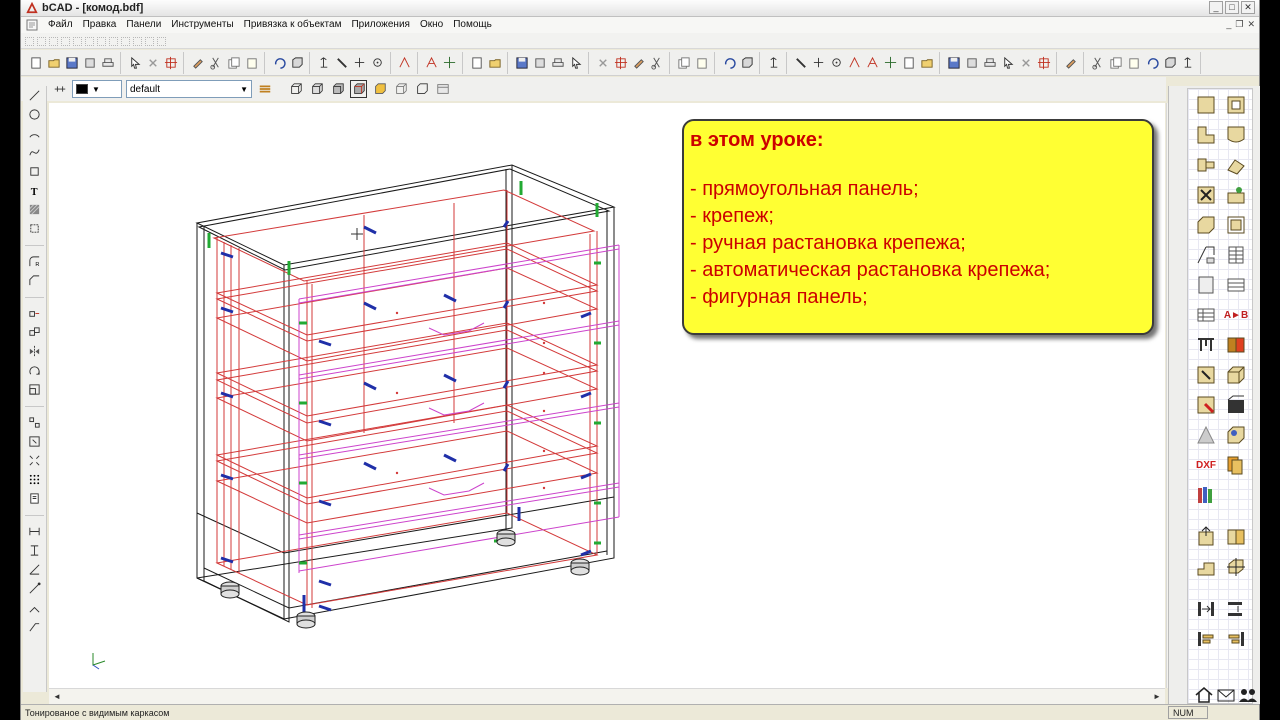 The height and width of the screenshot is (720, 1280). What do you see at coordinates (35, 63) in the screenshot?
I see `new-file-icon` at bounding box center [35, 63].